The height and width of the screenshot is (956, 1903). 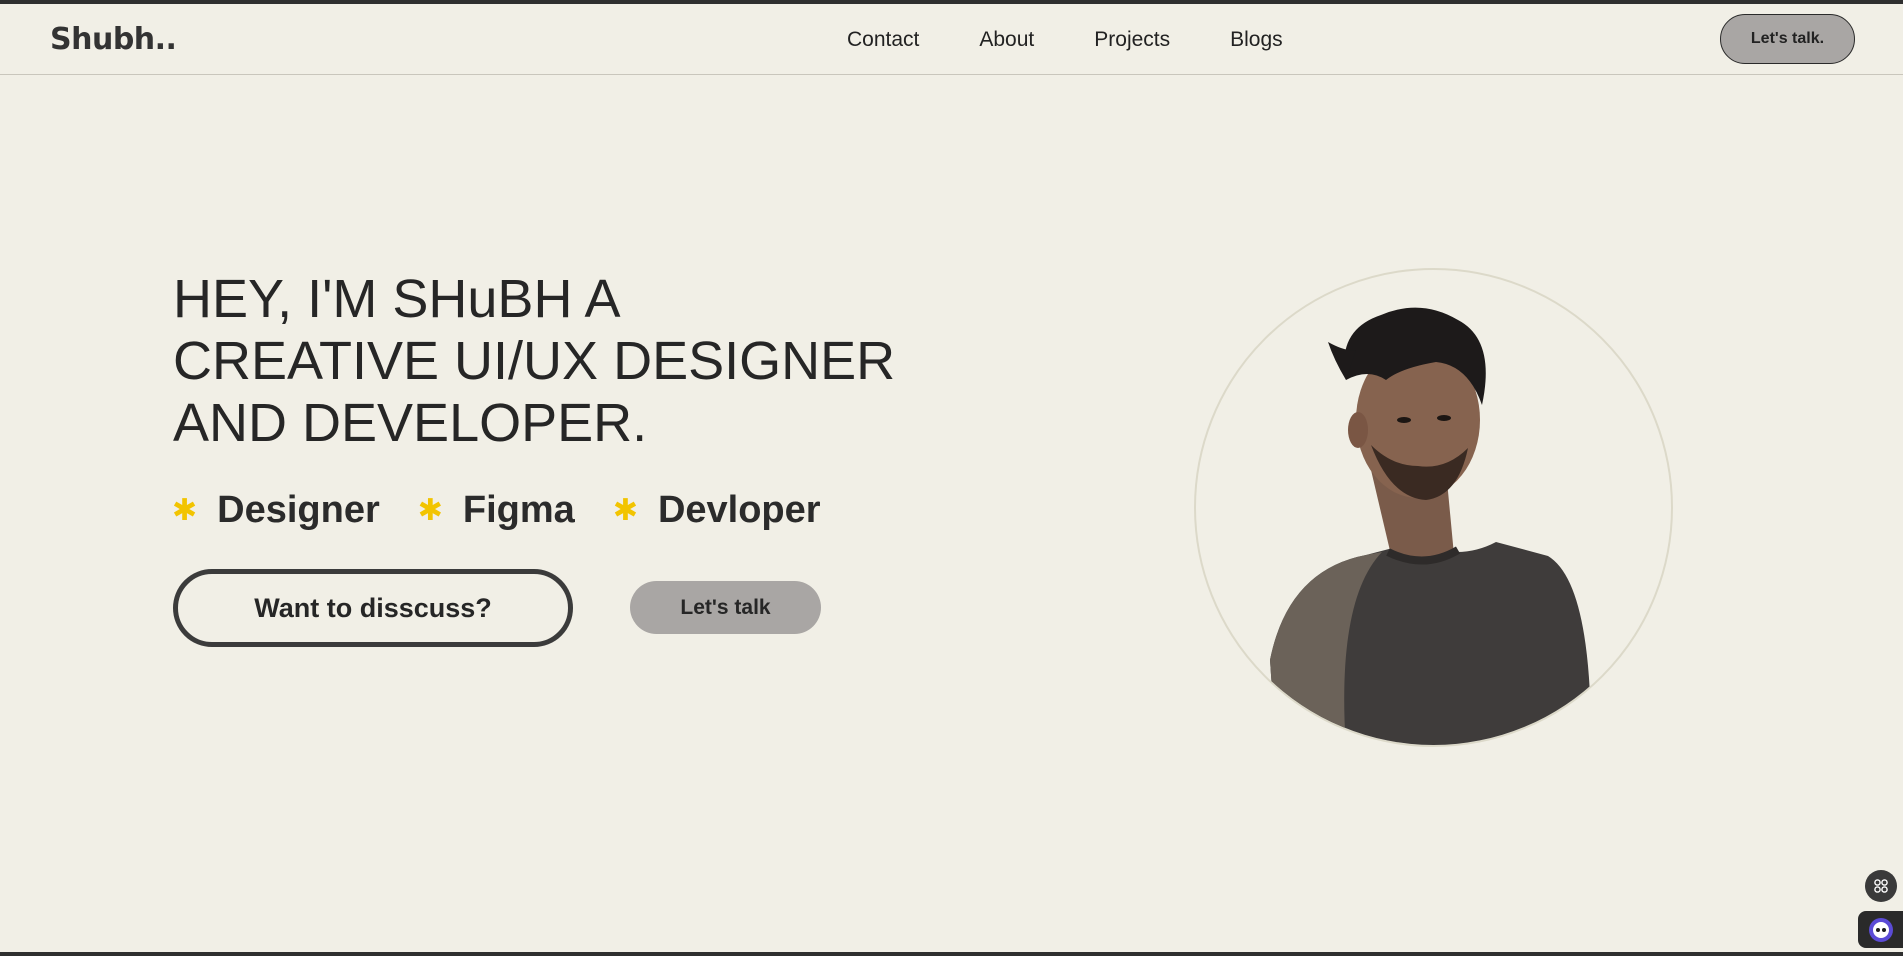 I want to click on bottom-border, so click(x=951, y=954).